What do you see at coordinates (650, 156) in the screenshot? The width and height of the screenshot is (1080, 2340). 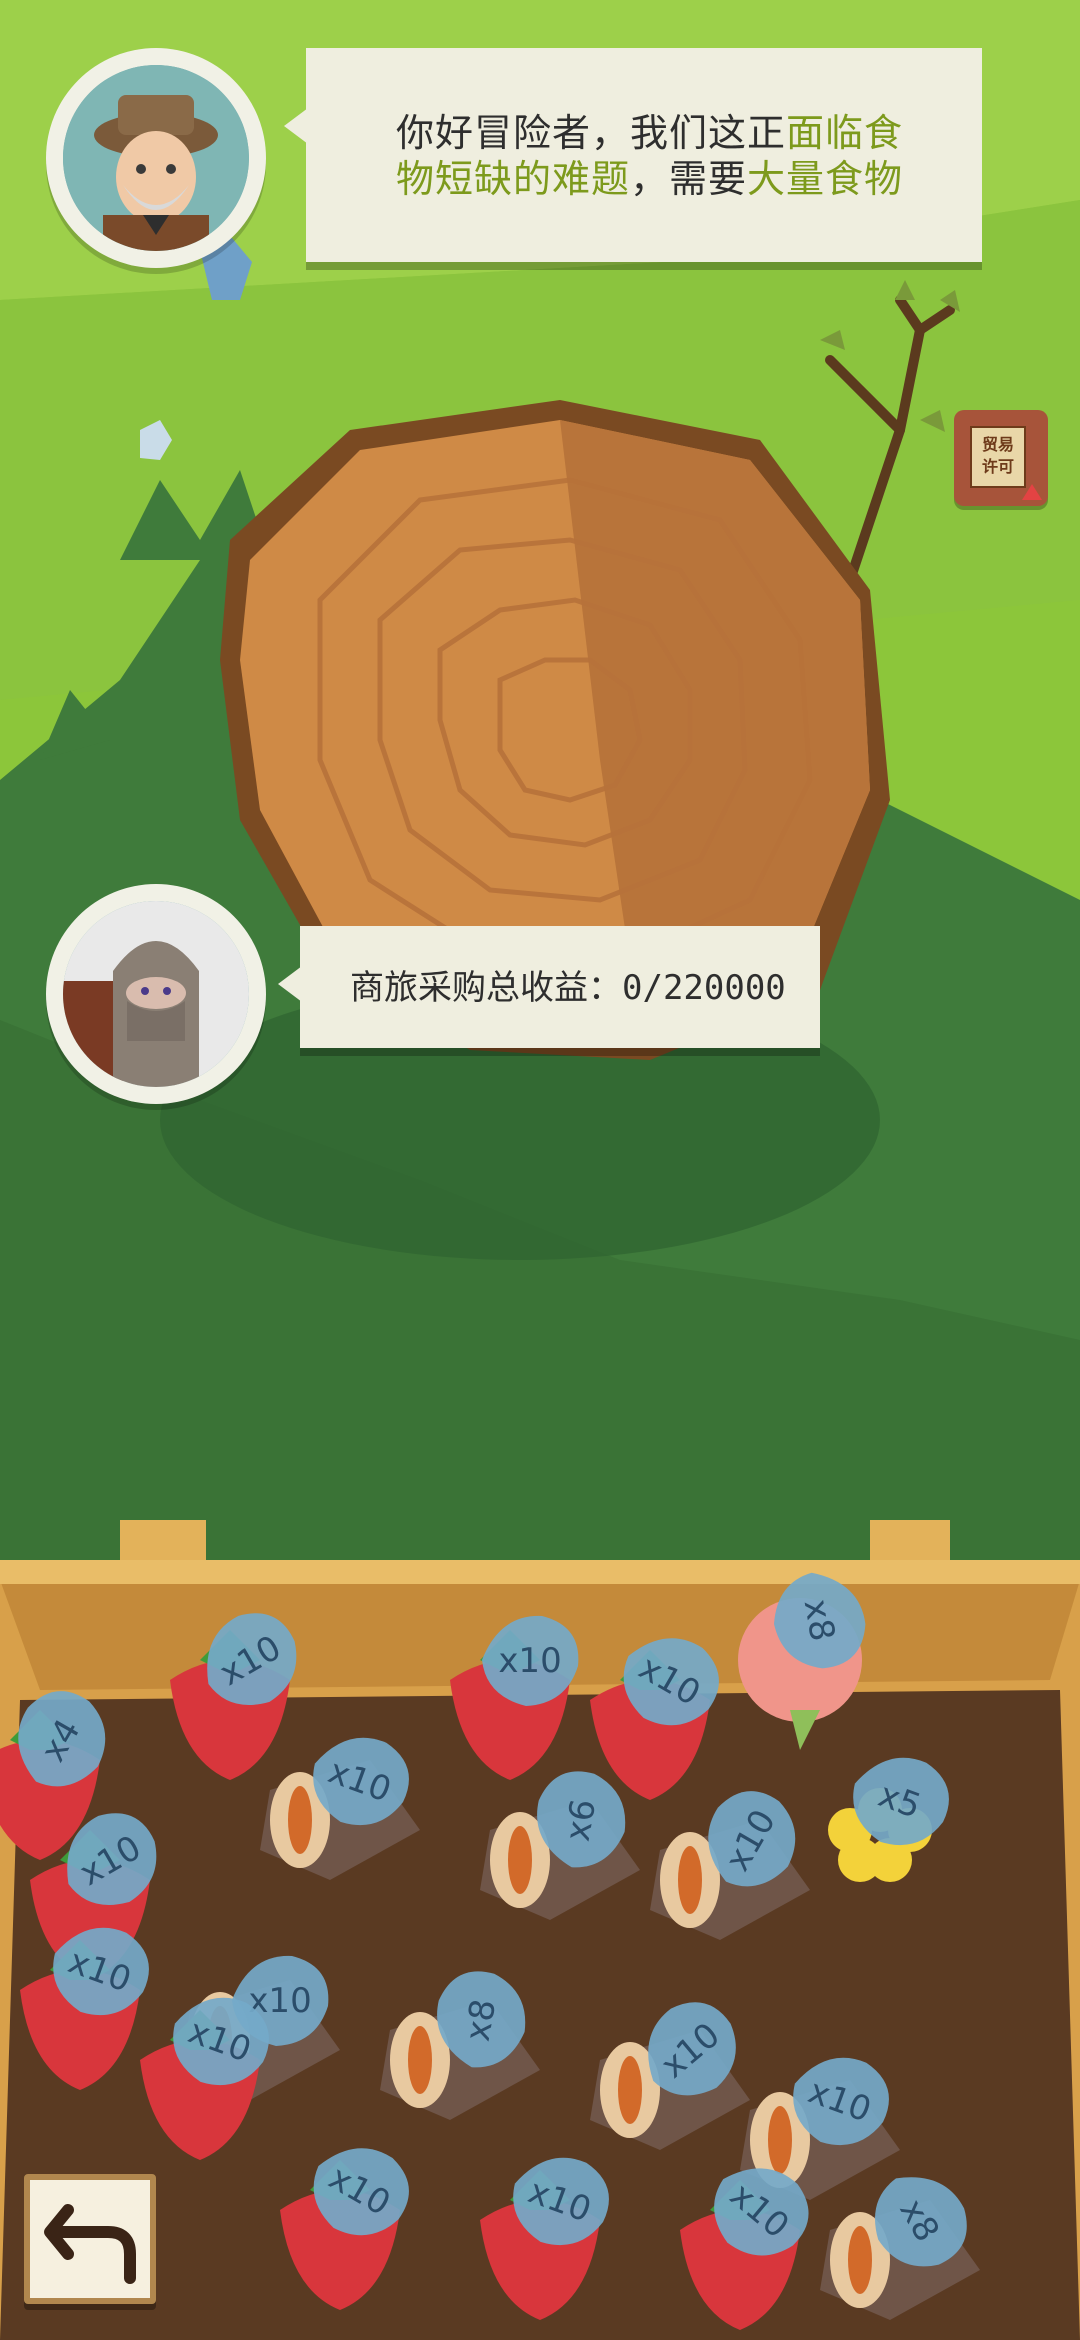 I see `dialog-text: 你好冒险者，我们这正面临食 物短缺的难题，需要大量食物` at bounding box center [650, 156].